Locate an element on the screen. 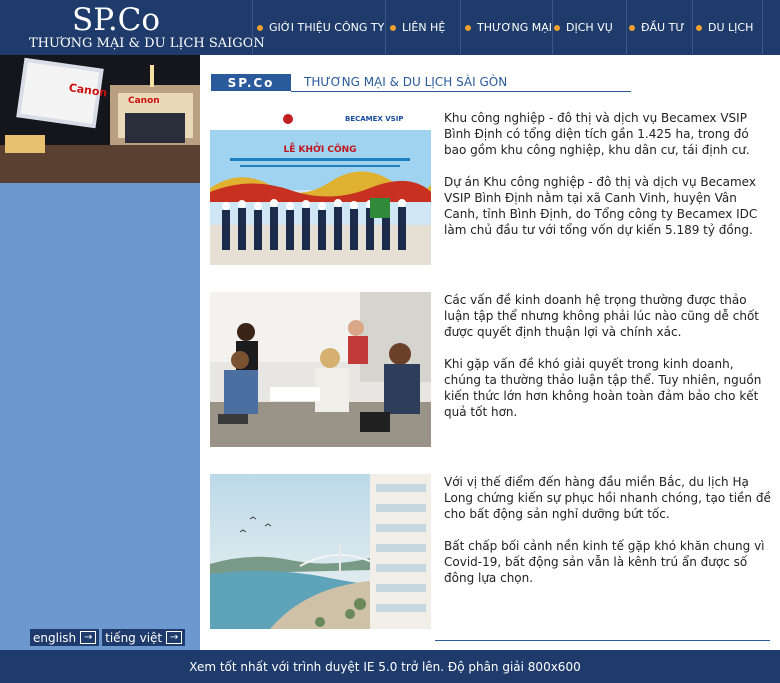  language-switcher: english → tiếng việt → is located at coordinates (109, 637).